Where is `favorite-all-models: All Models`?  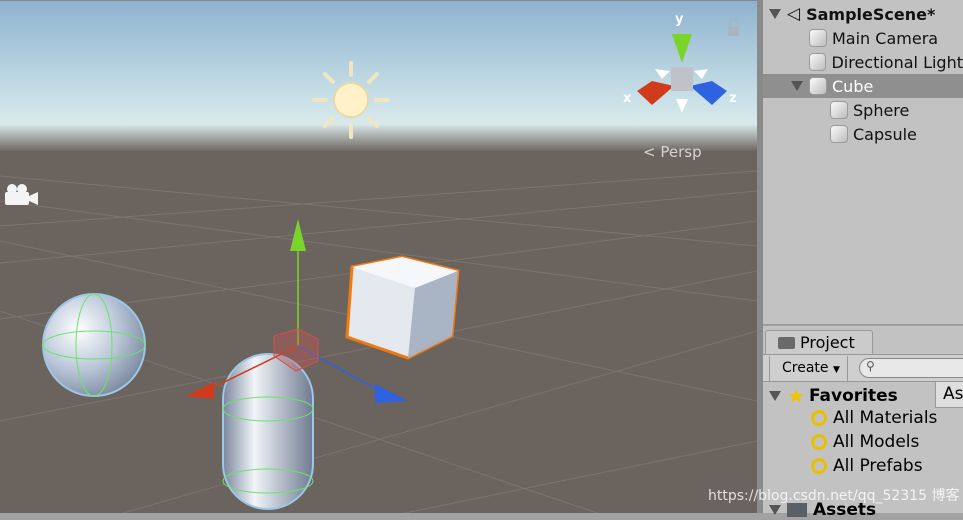
favorite-all-models: All Models is located at coordinates (865, 442).